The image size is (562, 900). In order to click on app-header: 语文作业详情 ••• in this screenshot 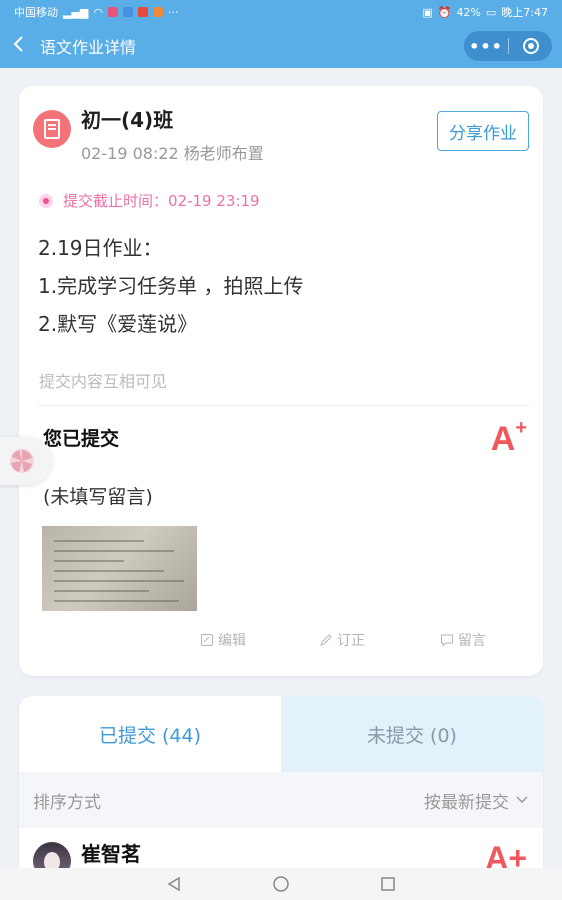, I will do `click(281, 46)`.